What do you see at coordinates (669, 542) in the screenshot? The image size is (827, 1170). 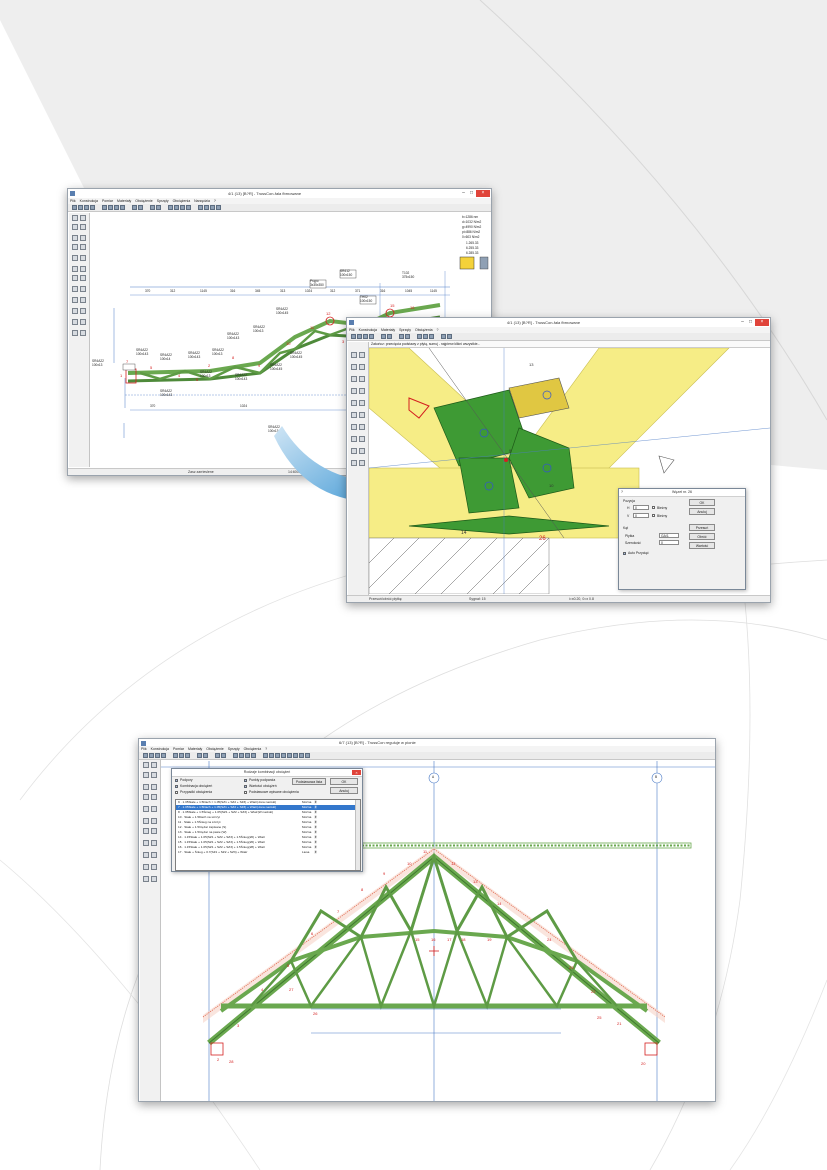 I see `width-input: 0` at bounding box center [669, 542].